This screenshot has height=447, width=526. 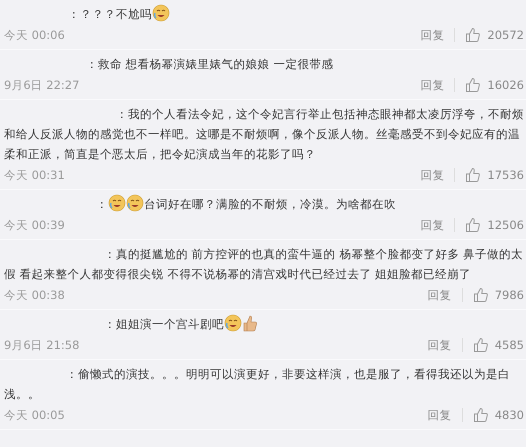 I want to click on comment-text: ：？？？不尬吗, so click(x=110, y=14).